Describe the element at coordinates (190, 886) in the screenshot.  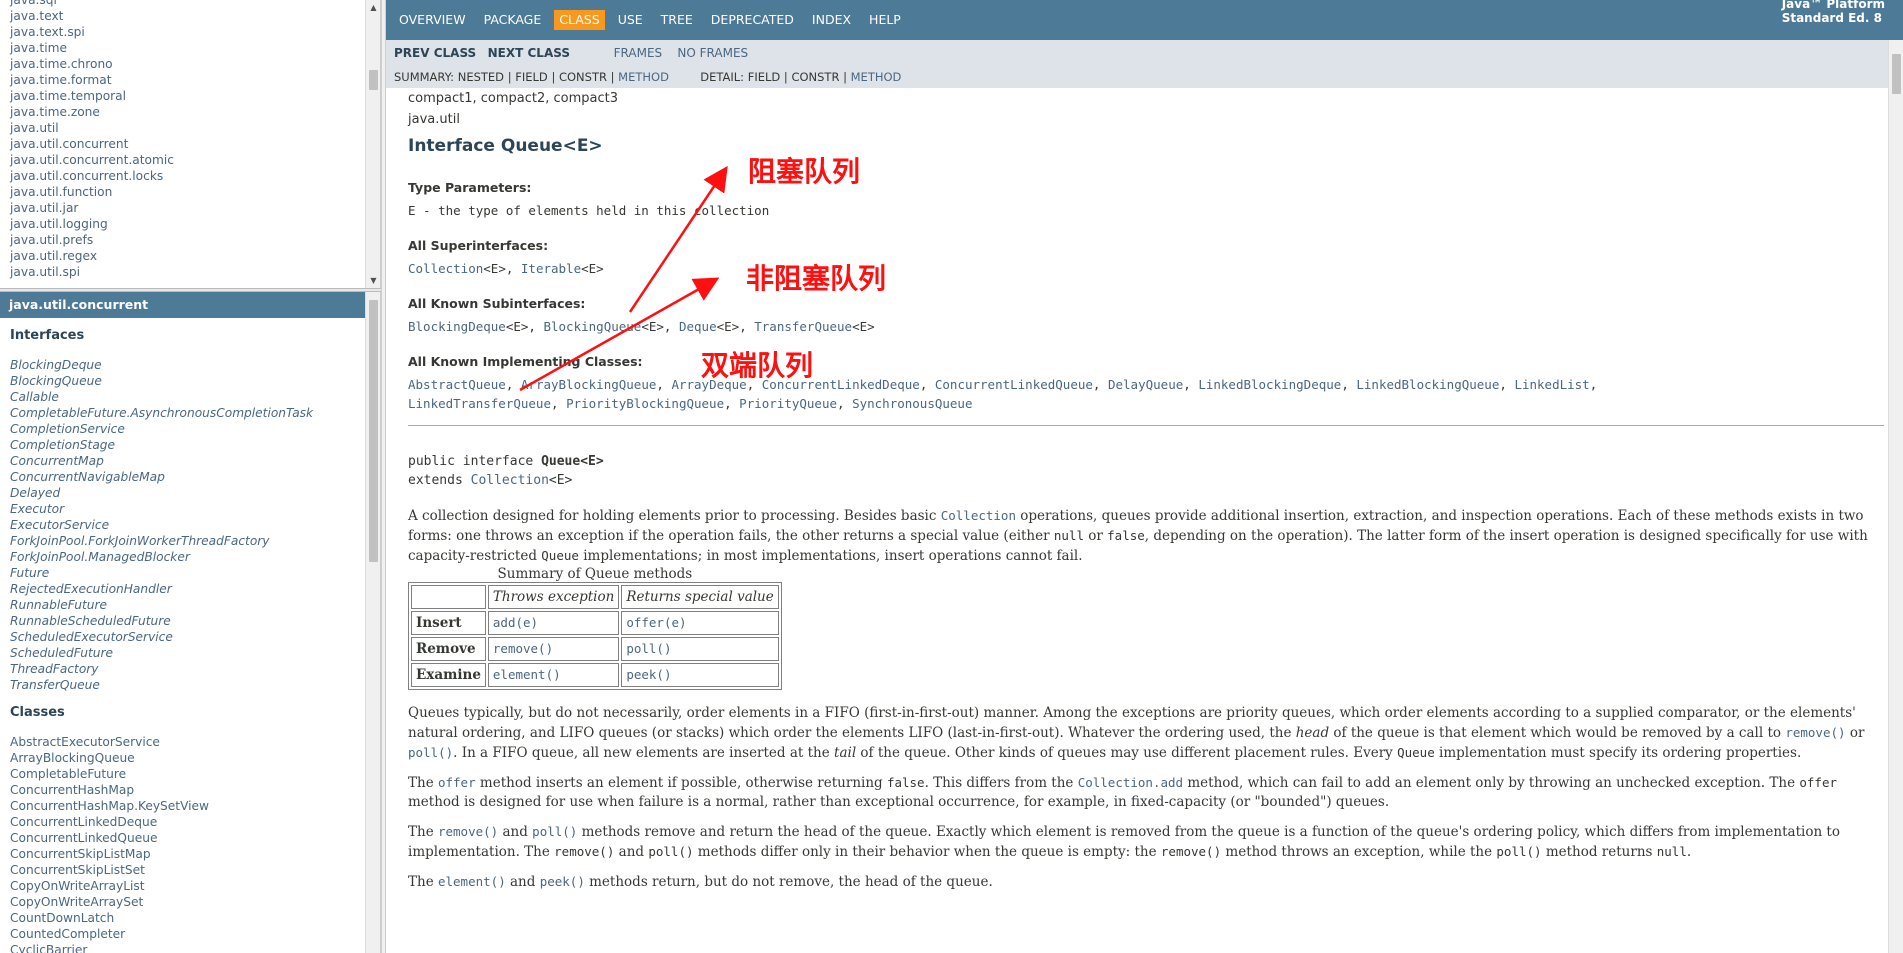
I see `class-link: CopyOnWriteArrayList` at that location.